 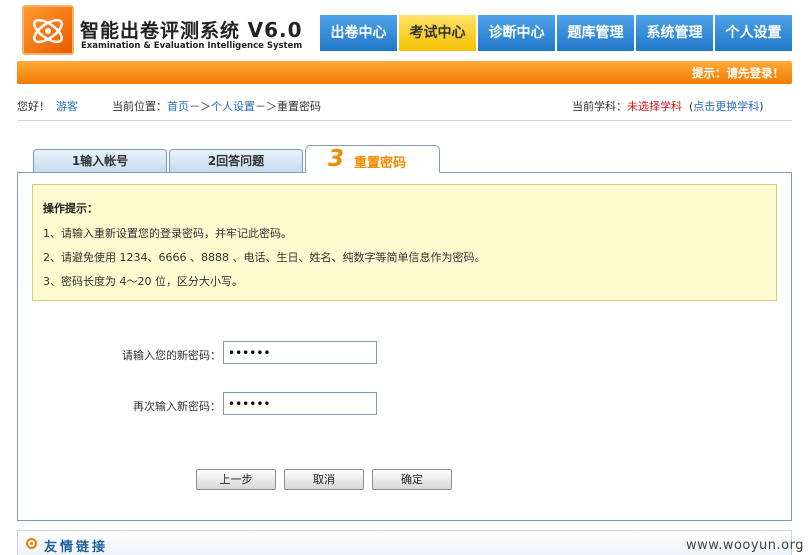 What do you see at coordinates (139, 106) in the screenshot?
I see `location-label: 当前位置：` at bounding box center [139, 106].